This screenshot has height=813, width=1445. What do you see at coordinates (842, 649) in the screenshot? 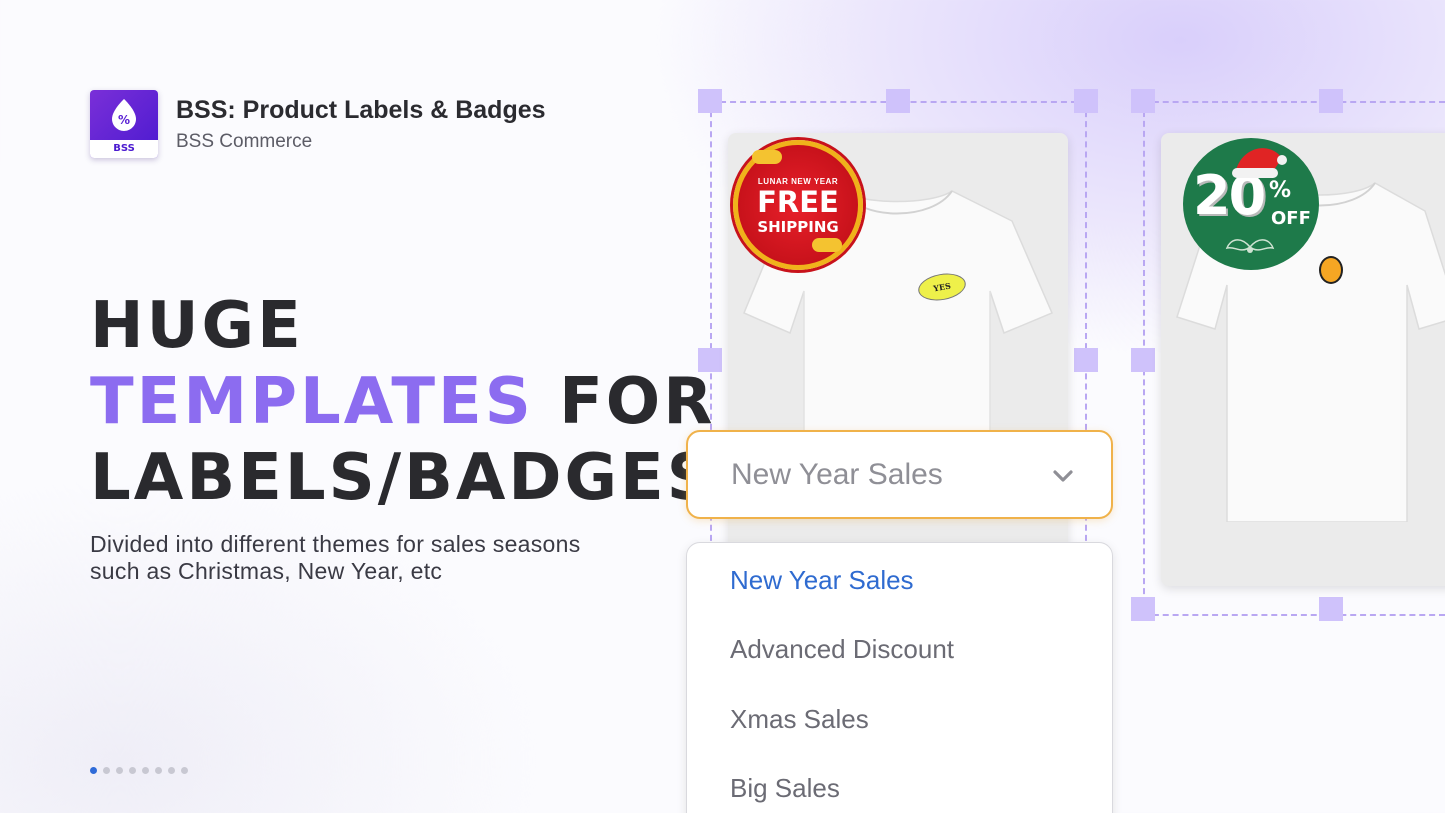
I see `menu-option-advanced-discount: Advanced Discount` at bounding box center [842, 649].